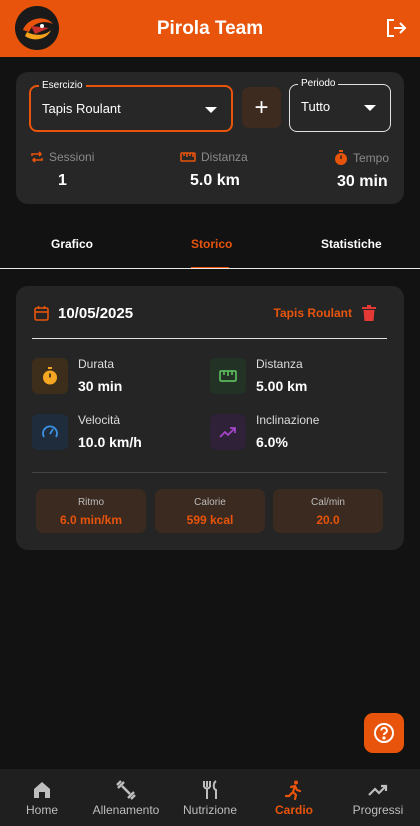 The image size is (420, 826). Describe the element at coordinates (371, 157) in the screenshot. I see `stat-time-label: Tempo` at that location.